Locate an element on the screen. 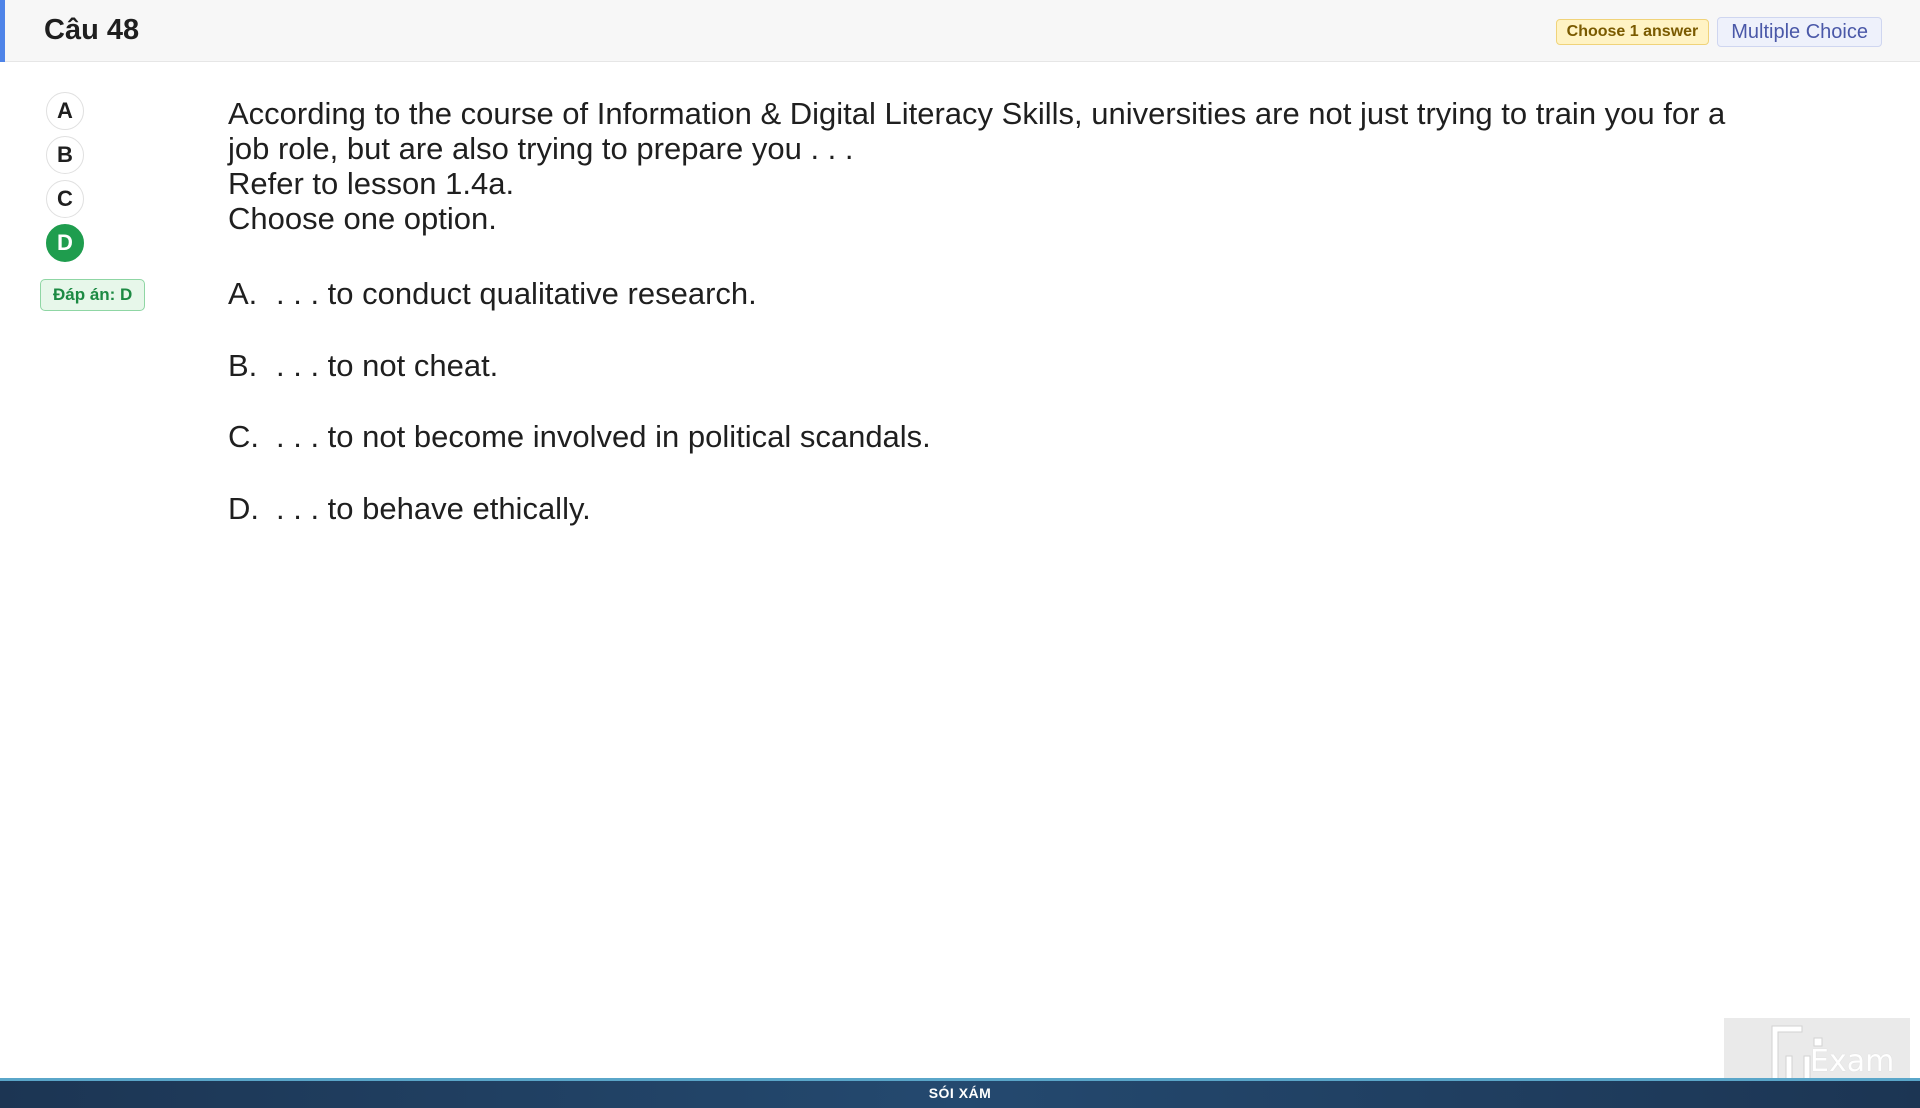 This screenshot has height=1108, width=1920. option-b-button: B is located at coordinates (65, 155).